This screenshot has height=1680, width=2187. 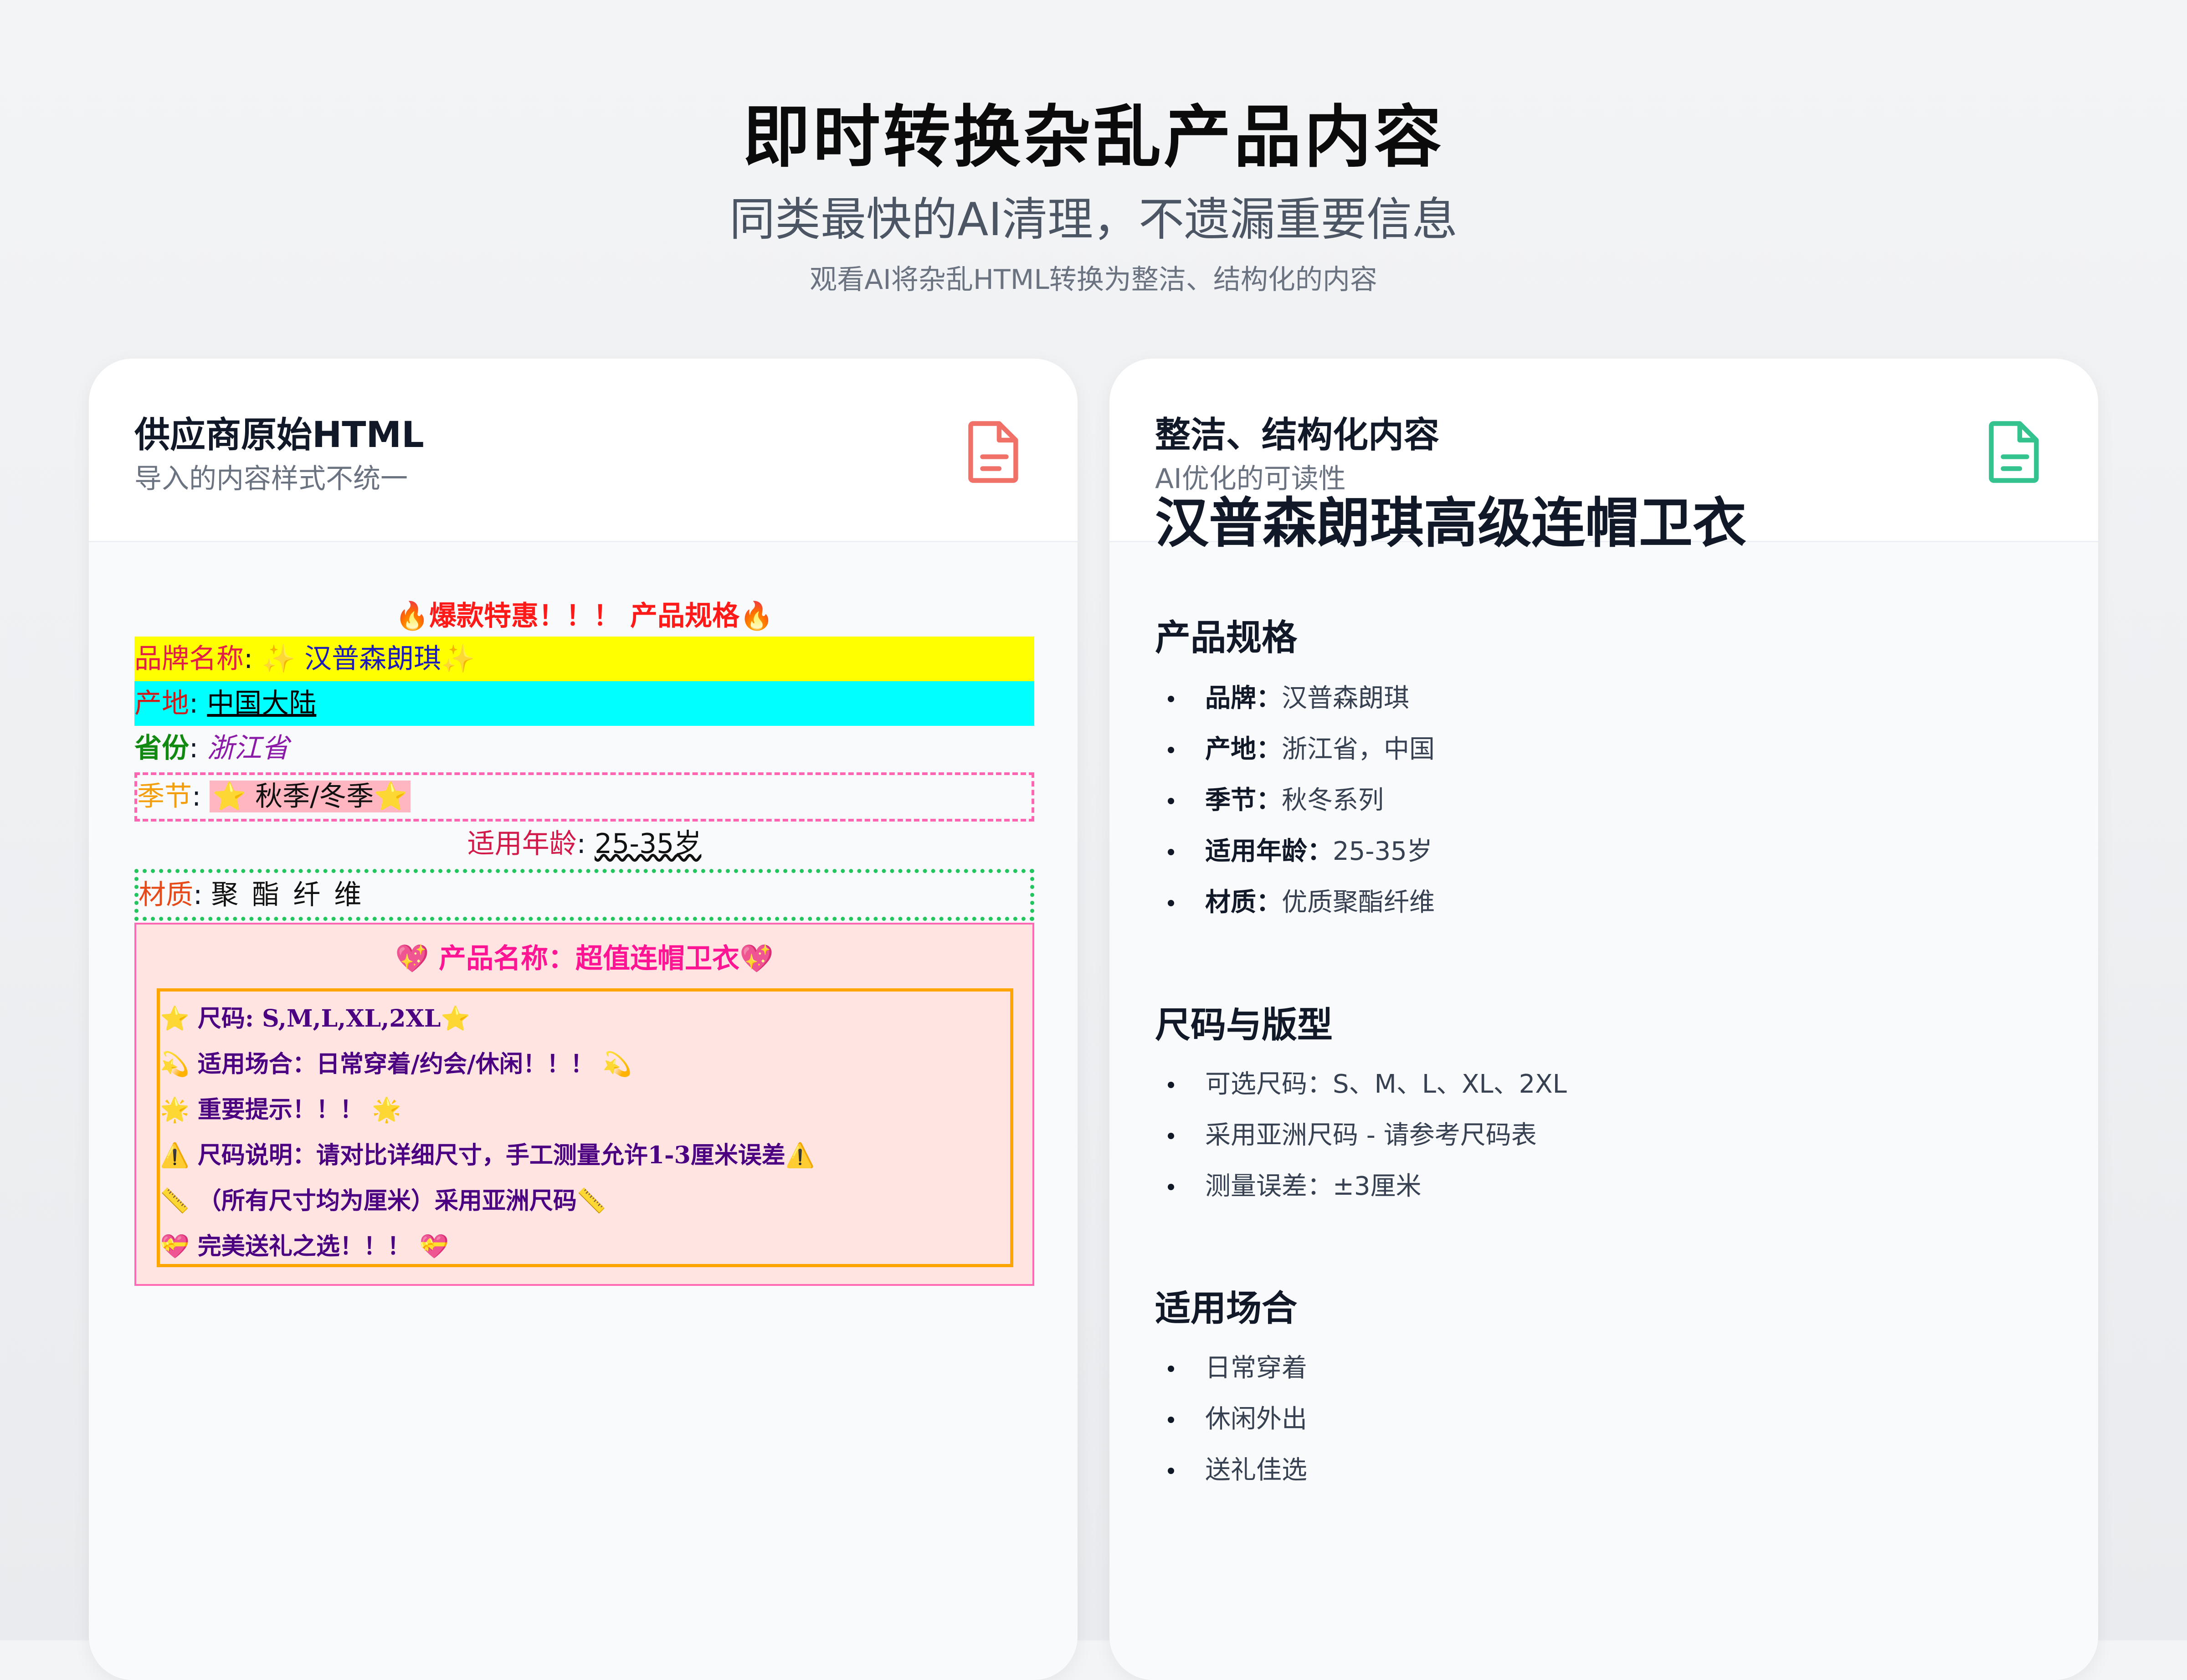 What do you see at coordinates (1359, 902) in the screenshot?
I see `spec-value: 优质聚酯纤维` at bounding box center [1359, 902].